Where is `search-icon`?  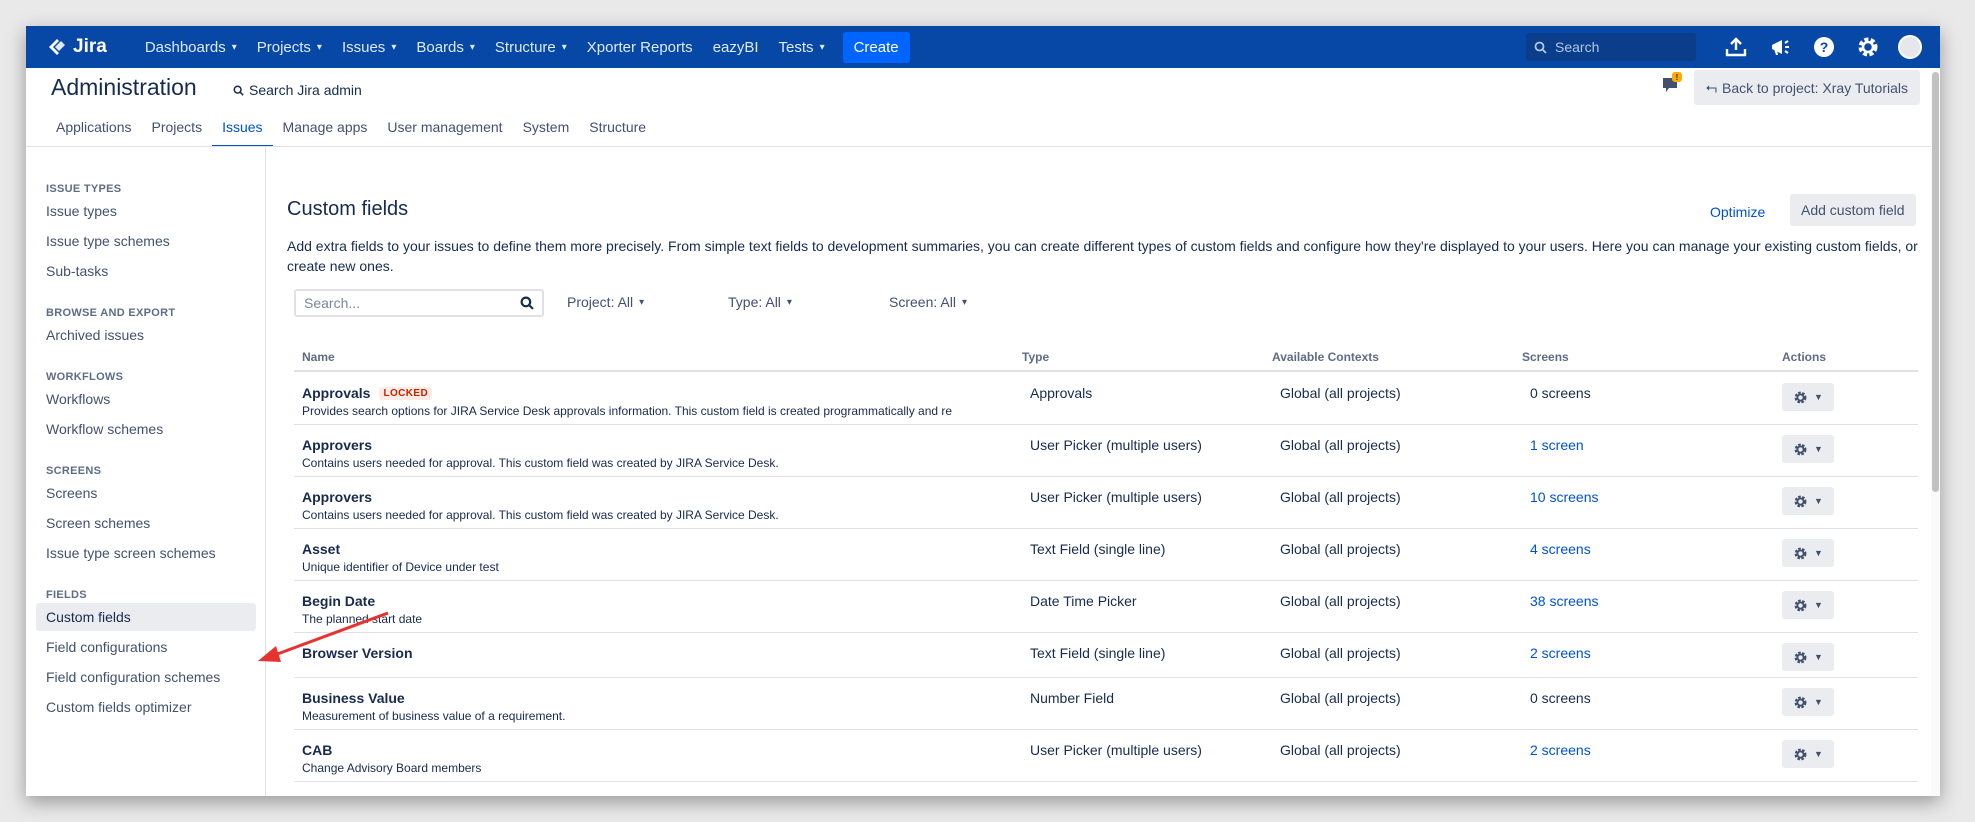
search-icon is located at coordinates (527, 303).